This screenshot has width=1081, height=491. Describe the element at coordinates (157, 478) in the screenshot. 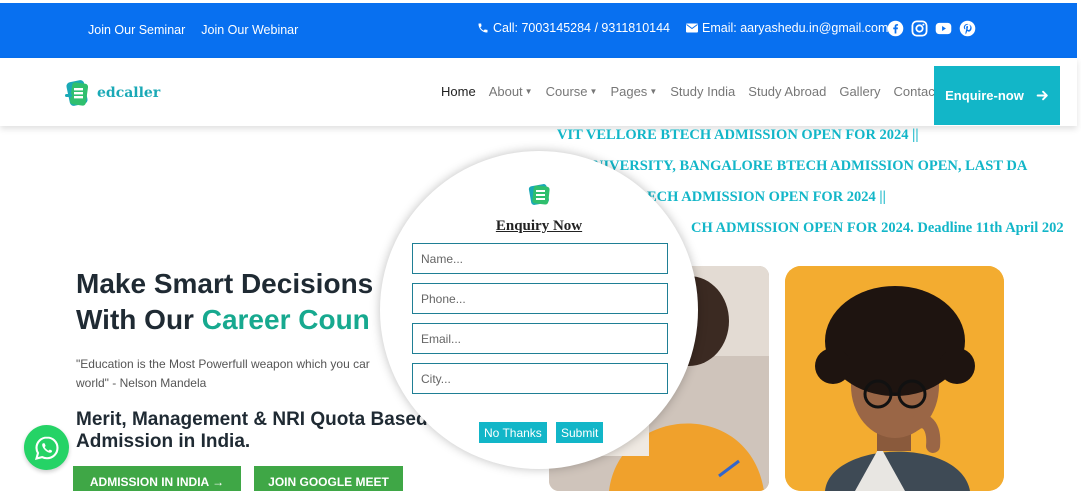

I see `admission-in-india-button: ADMISSION IN INDIA →` at that location.